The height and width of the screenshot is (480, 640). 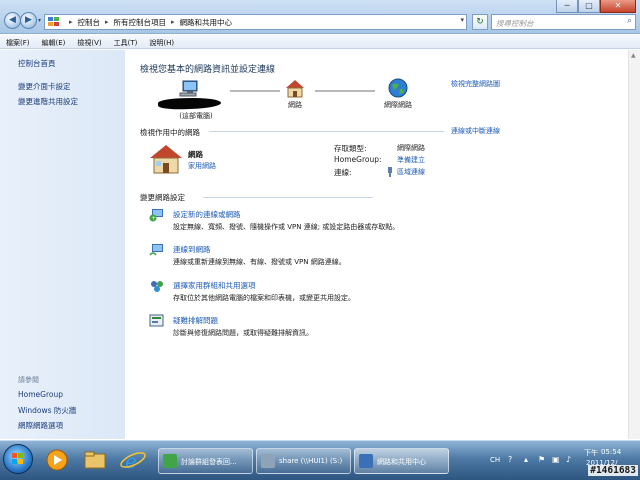 I want to click on homegroup-icon, so click(x=157, y=286).